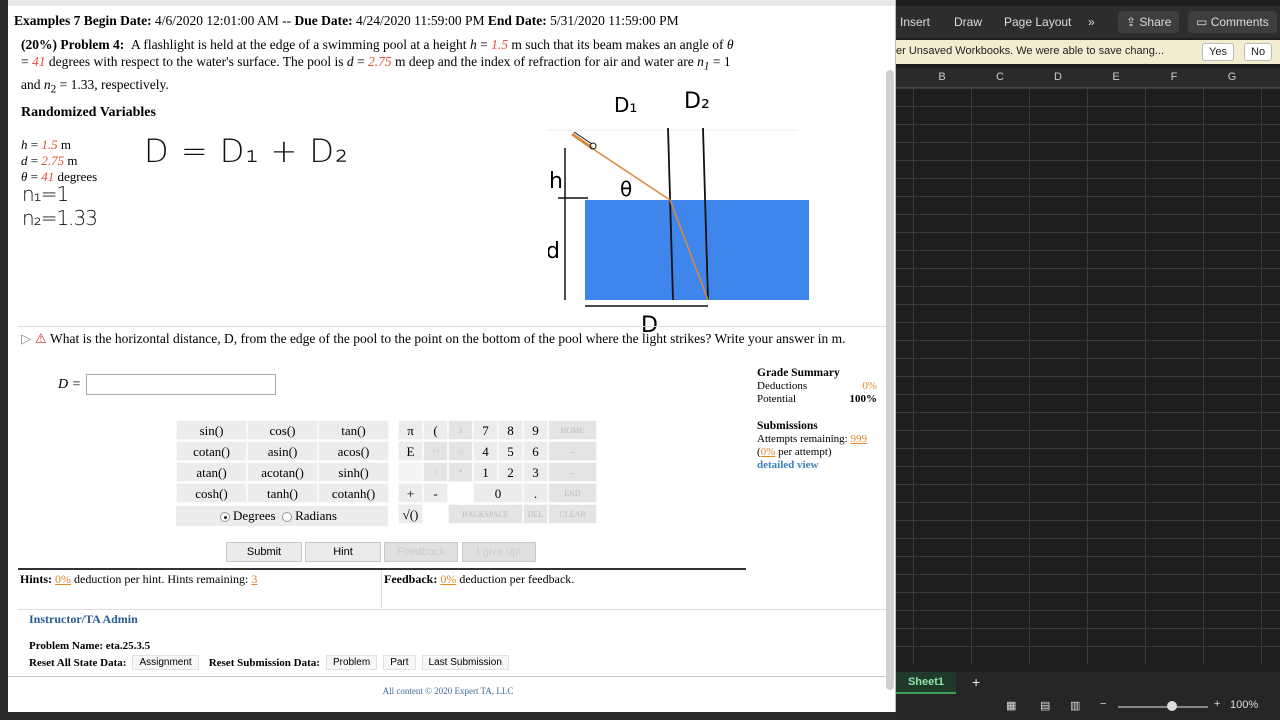  What do you see at coordinates (282, 493) in the screenshot?
I see `tanh-key: tanh()` at bounding box center [282, 493].